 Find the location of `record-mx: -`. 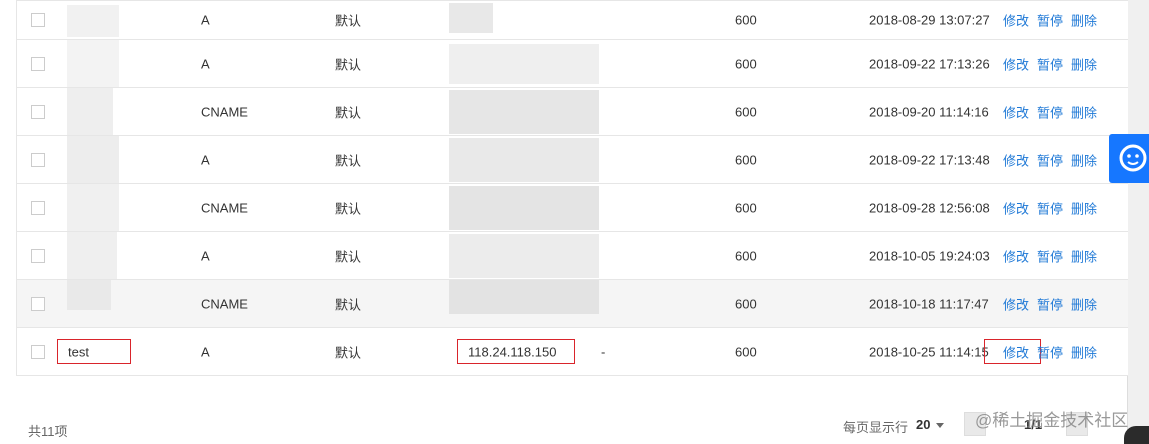

record-mx: - is located at coordinates (603, 351).